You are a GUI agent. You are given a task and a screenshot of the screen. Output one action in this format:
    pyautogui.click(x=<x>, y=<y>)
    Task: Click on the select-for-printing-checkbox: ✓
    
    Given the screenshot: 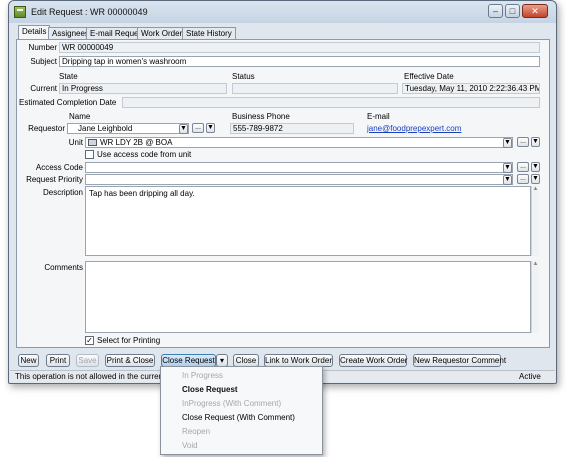 What is the action you would take?
    pyautogui.click(x=89, y=340)
    